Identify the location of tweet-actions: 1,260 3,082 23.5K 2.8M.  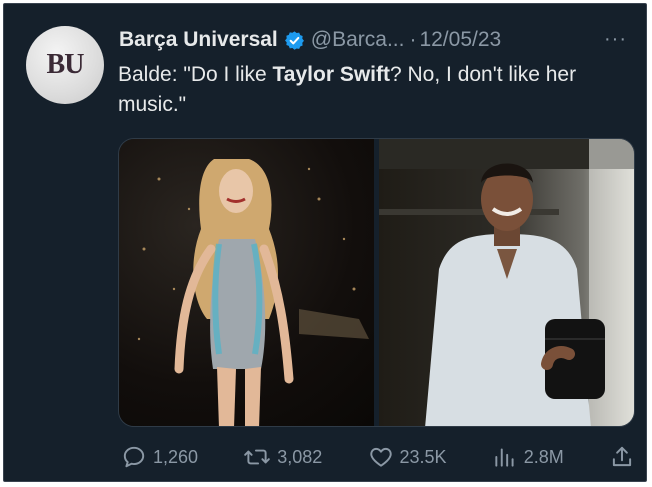
(378, 457).